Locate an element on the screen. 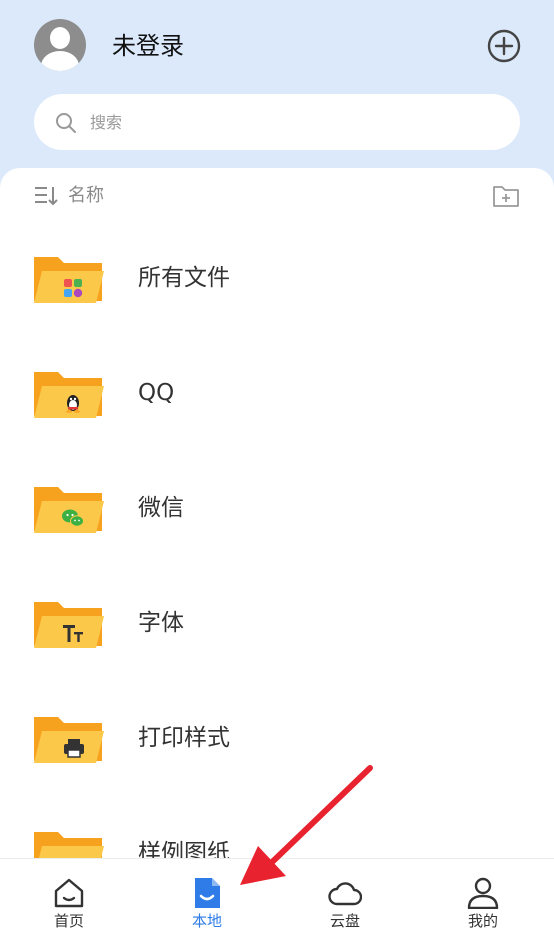 This screenshot has width=554, height=951. list-toolbar: 名称 is located at coordinates (277, 196).